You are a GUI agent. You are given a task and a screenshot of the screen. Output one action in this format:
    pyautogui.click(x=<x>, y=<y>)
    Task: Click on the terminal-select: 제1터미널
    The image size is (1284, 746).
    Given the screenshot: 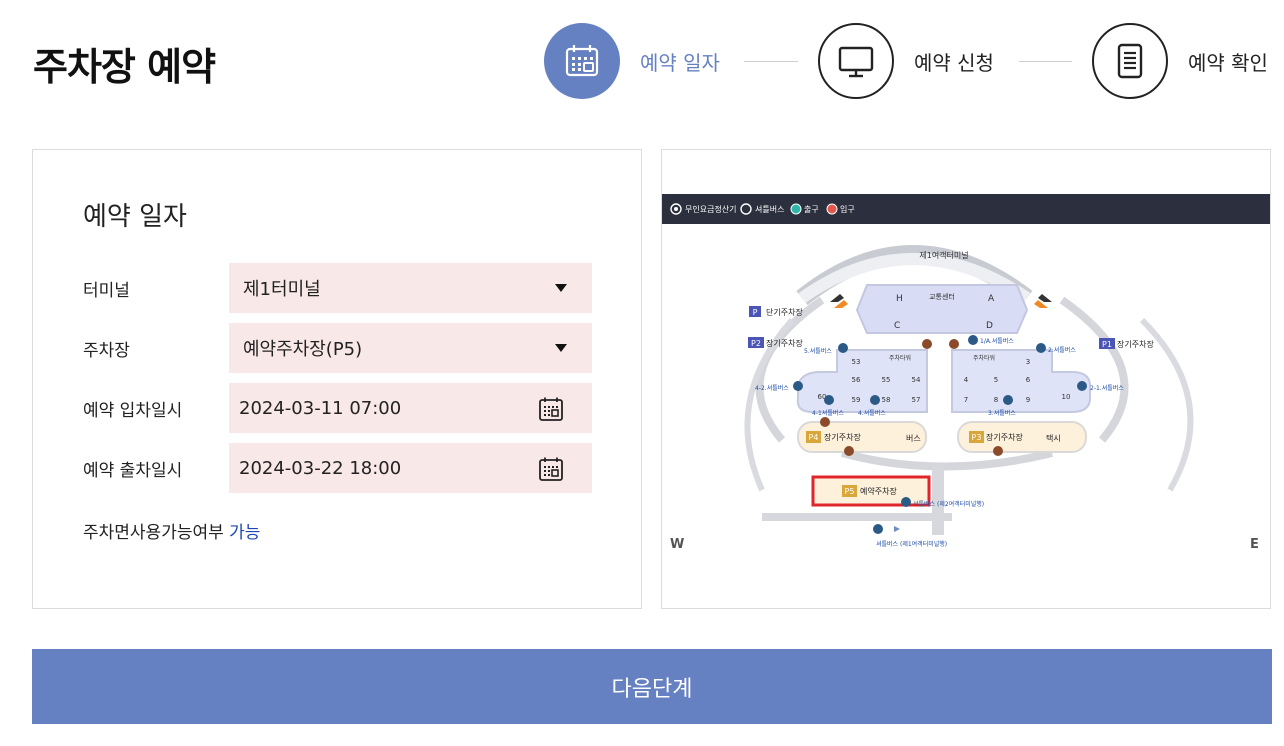 What is the action you would take?
    pyautogui.click(x=410, y=288)
    